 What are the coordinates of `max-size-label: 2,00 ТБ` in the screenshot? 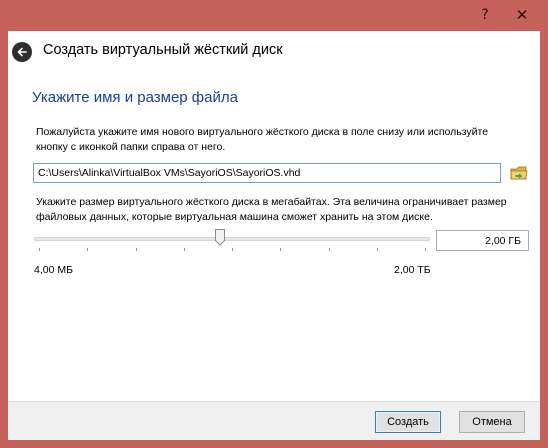 It's located at (412, 270).